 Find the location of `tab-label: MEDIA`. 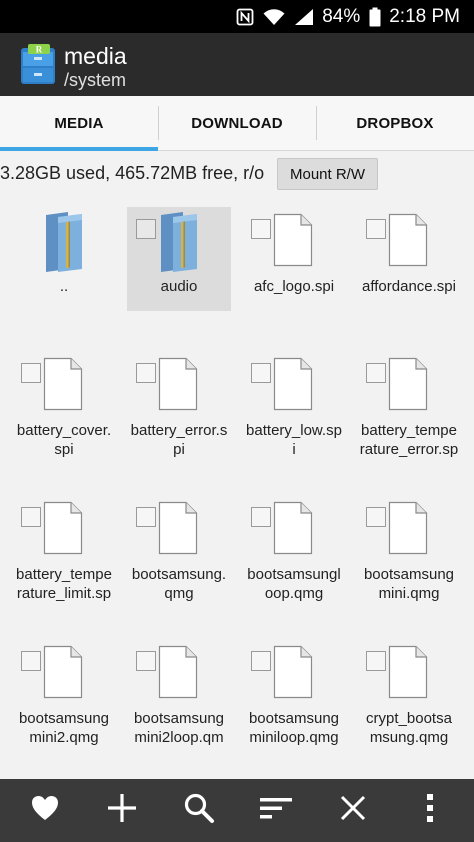

tab-label: MEDIA is located at coordinates (79, 123).